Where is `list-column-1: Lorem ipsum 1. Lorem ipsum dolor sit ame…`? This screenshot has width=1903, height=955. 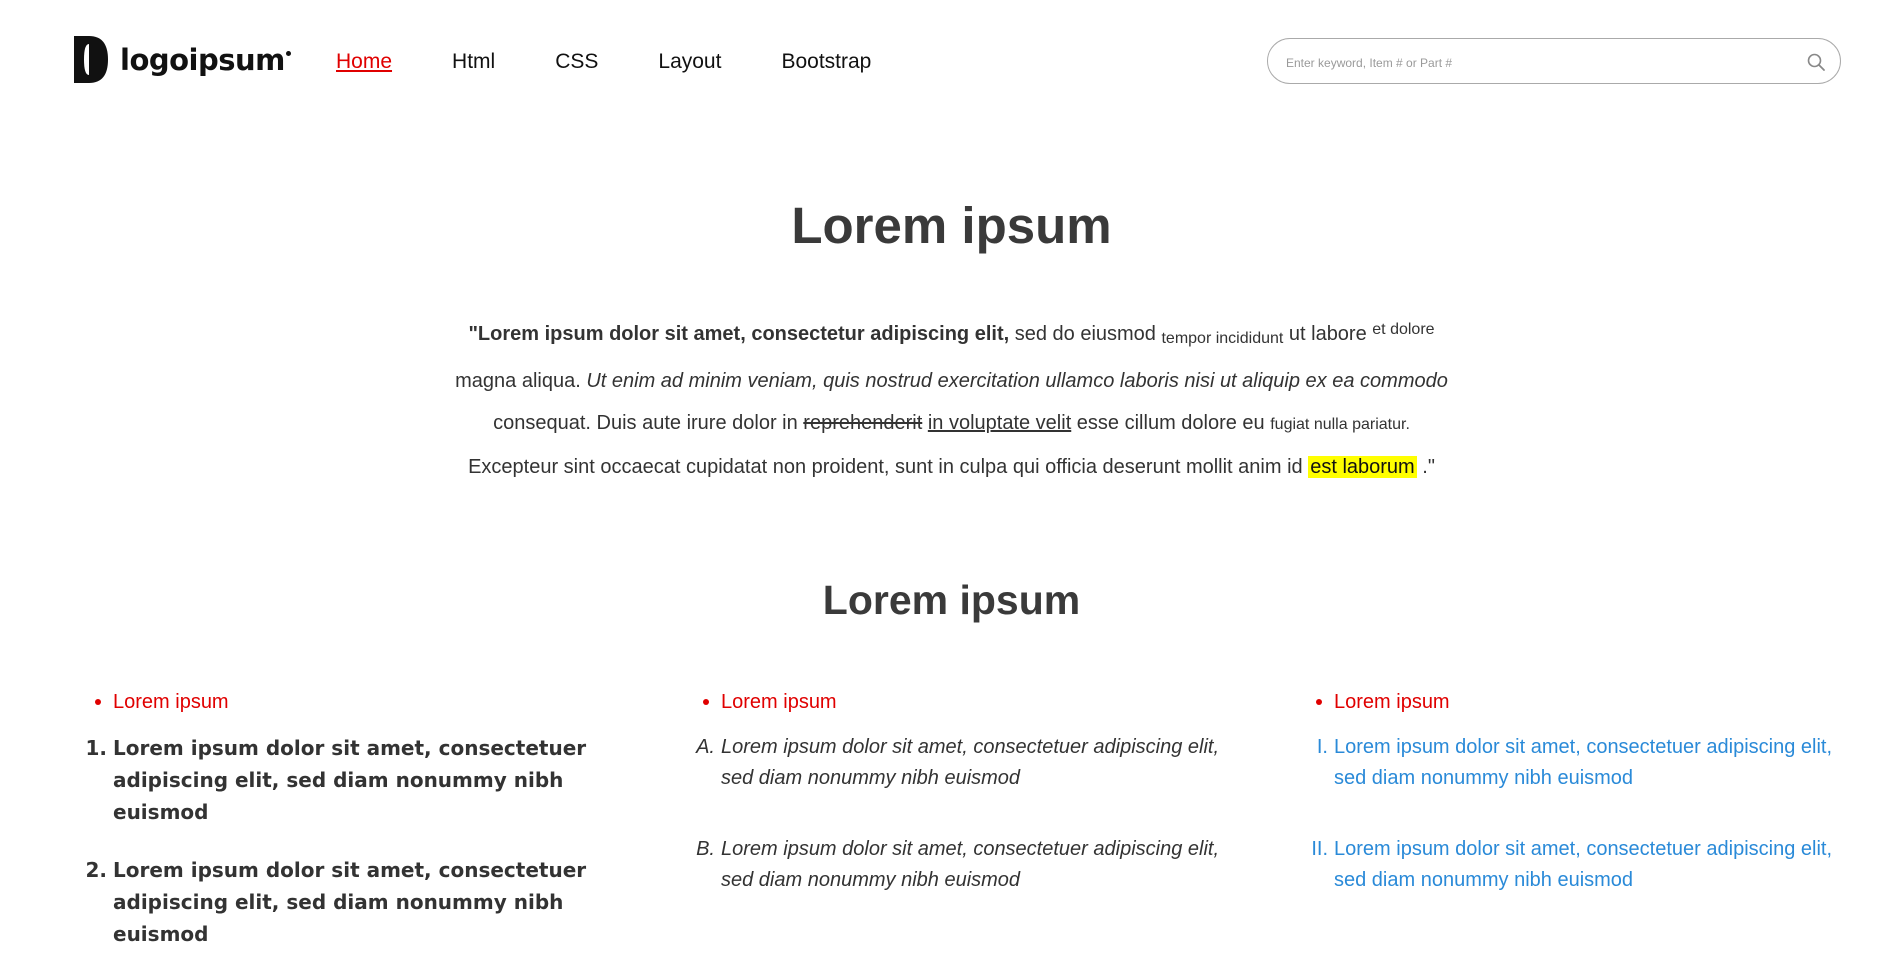 list-column-1: Lorem ipsum 1. Lorem ipsum dolor sit ame… is located at coordinates (335, 820).